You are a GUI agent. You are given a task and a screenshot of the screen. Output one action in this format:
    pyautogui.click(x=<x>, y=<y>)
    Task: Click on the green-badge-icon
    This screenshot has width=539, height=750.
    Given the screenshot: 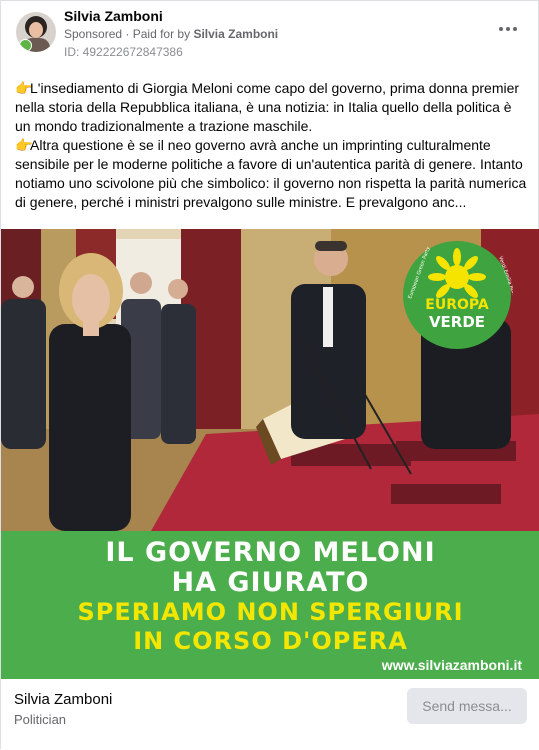 What is the action you would take?
    pyautogui.click(x=25, y=45)
    